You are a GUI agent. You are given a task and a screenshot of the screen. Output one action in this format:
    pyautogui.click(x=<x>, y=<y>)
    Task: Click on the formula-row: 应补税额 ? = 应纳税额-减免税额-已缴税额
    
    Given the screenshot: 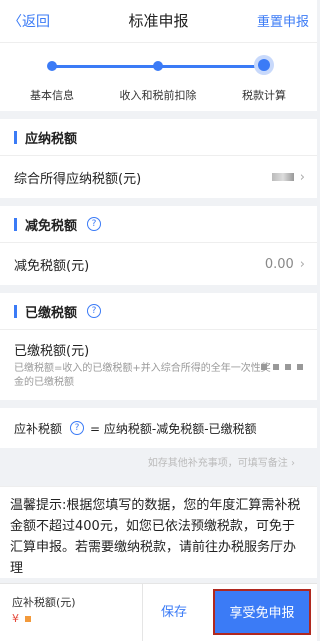 What is the action you would take?
    pyautogui.click(x=158, y=428)
    